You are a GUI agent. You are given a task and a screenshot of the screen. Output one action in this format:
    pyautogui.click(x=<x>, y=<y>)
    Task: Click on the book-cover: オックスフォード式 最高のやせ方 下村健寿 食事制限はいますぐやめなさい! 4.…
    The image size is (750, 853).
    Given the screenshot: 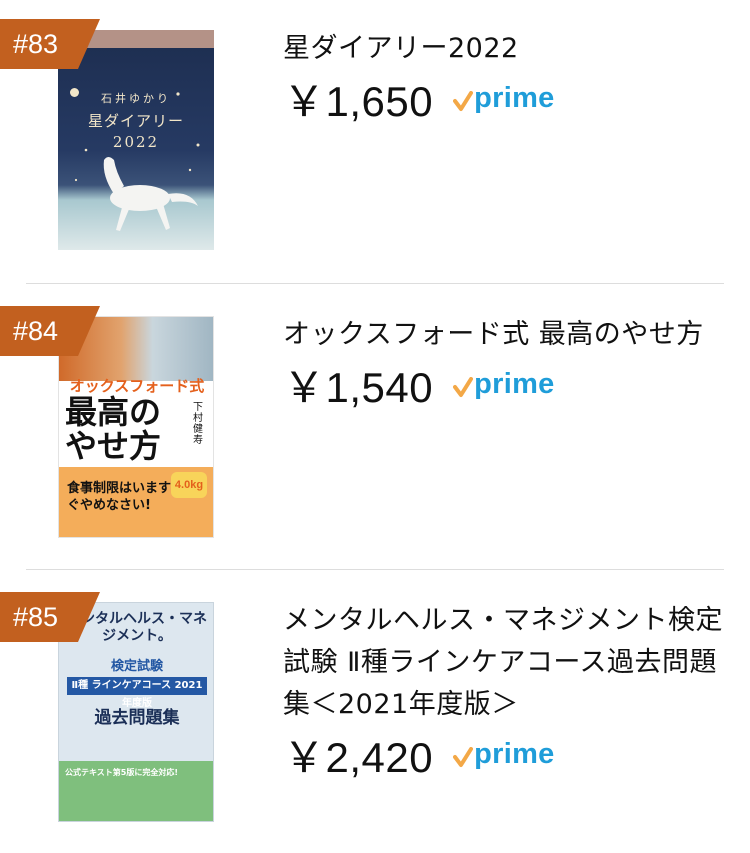 What is the action you would take?
    pyautogui.click(x=136, y=427)
    